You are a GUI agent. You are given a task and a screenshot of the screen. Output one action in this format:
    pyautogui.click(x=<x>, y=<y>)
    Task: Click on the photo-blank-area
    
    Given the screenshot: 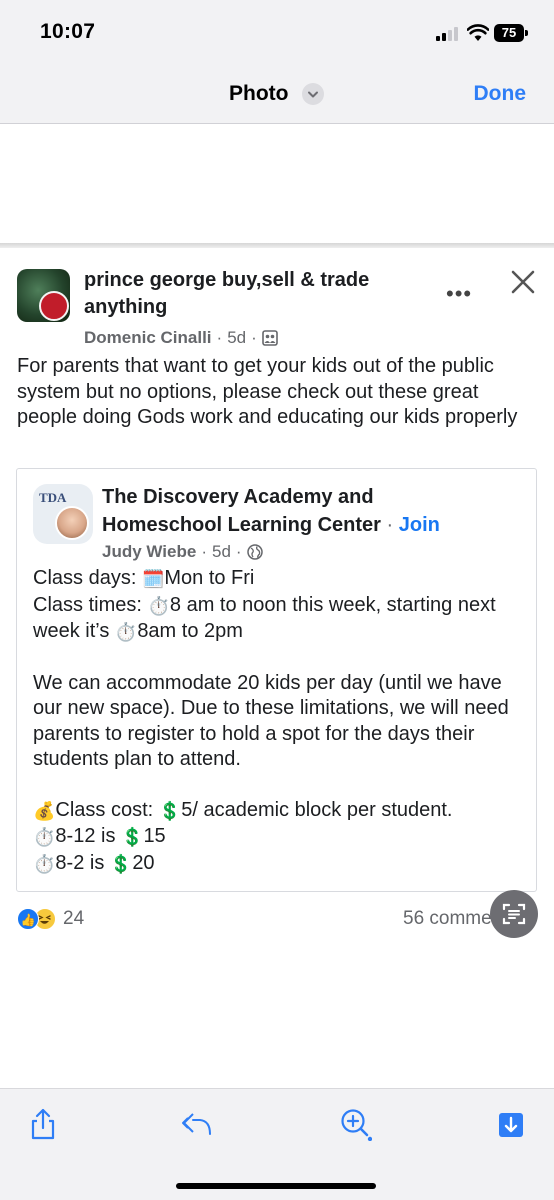 What is the action you would take?
    pyautogui.click(x=277, y=184)
    